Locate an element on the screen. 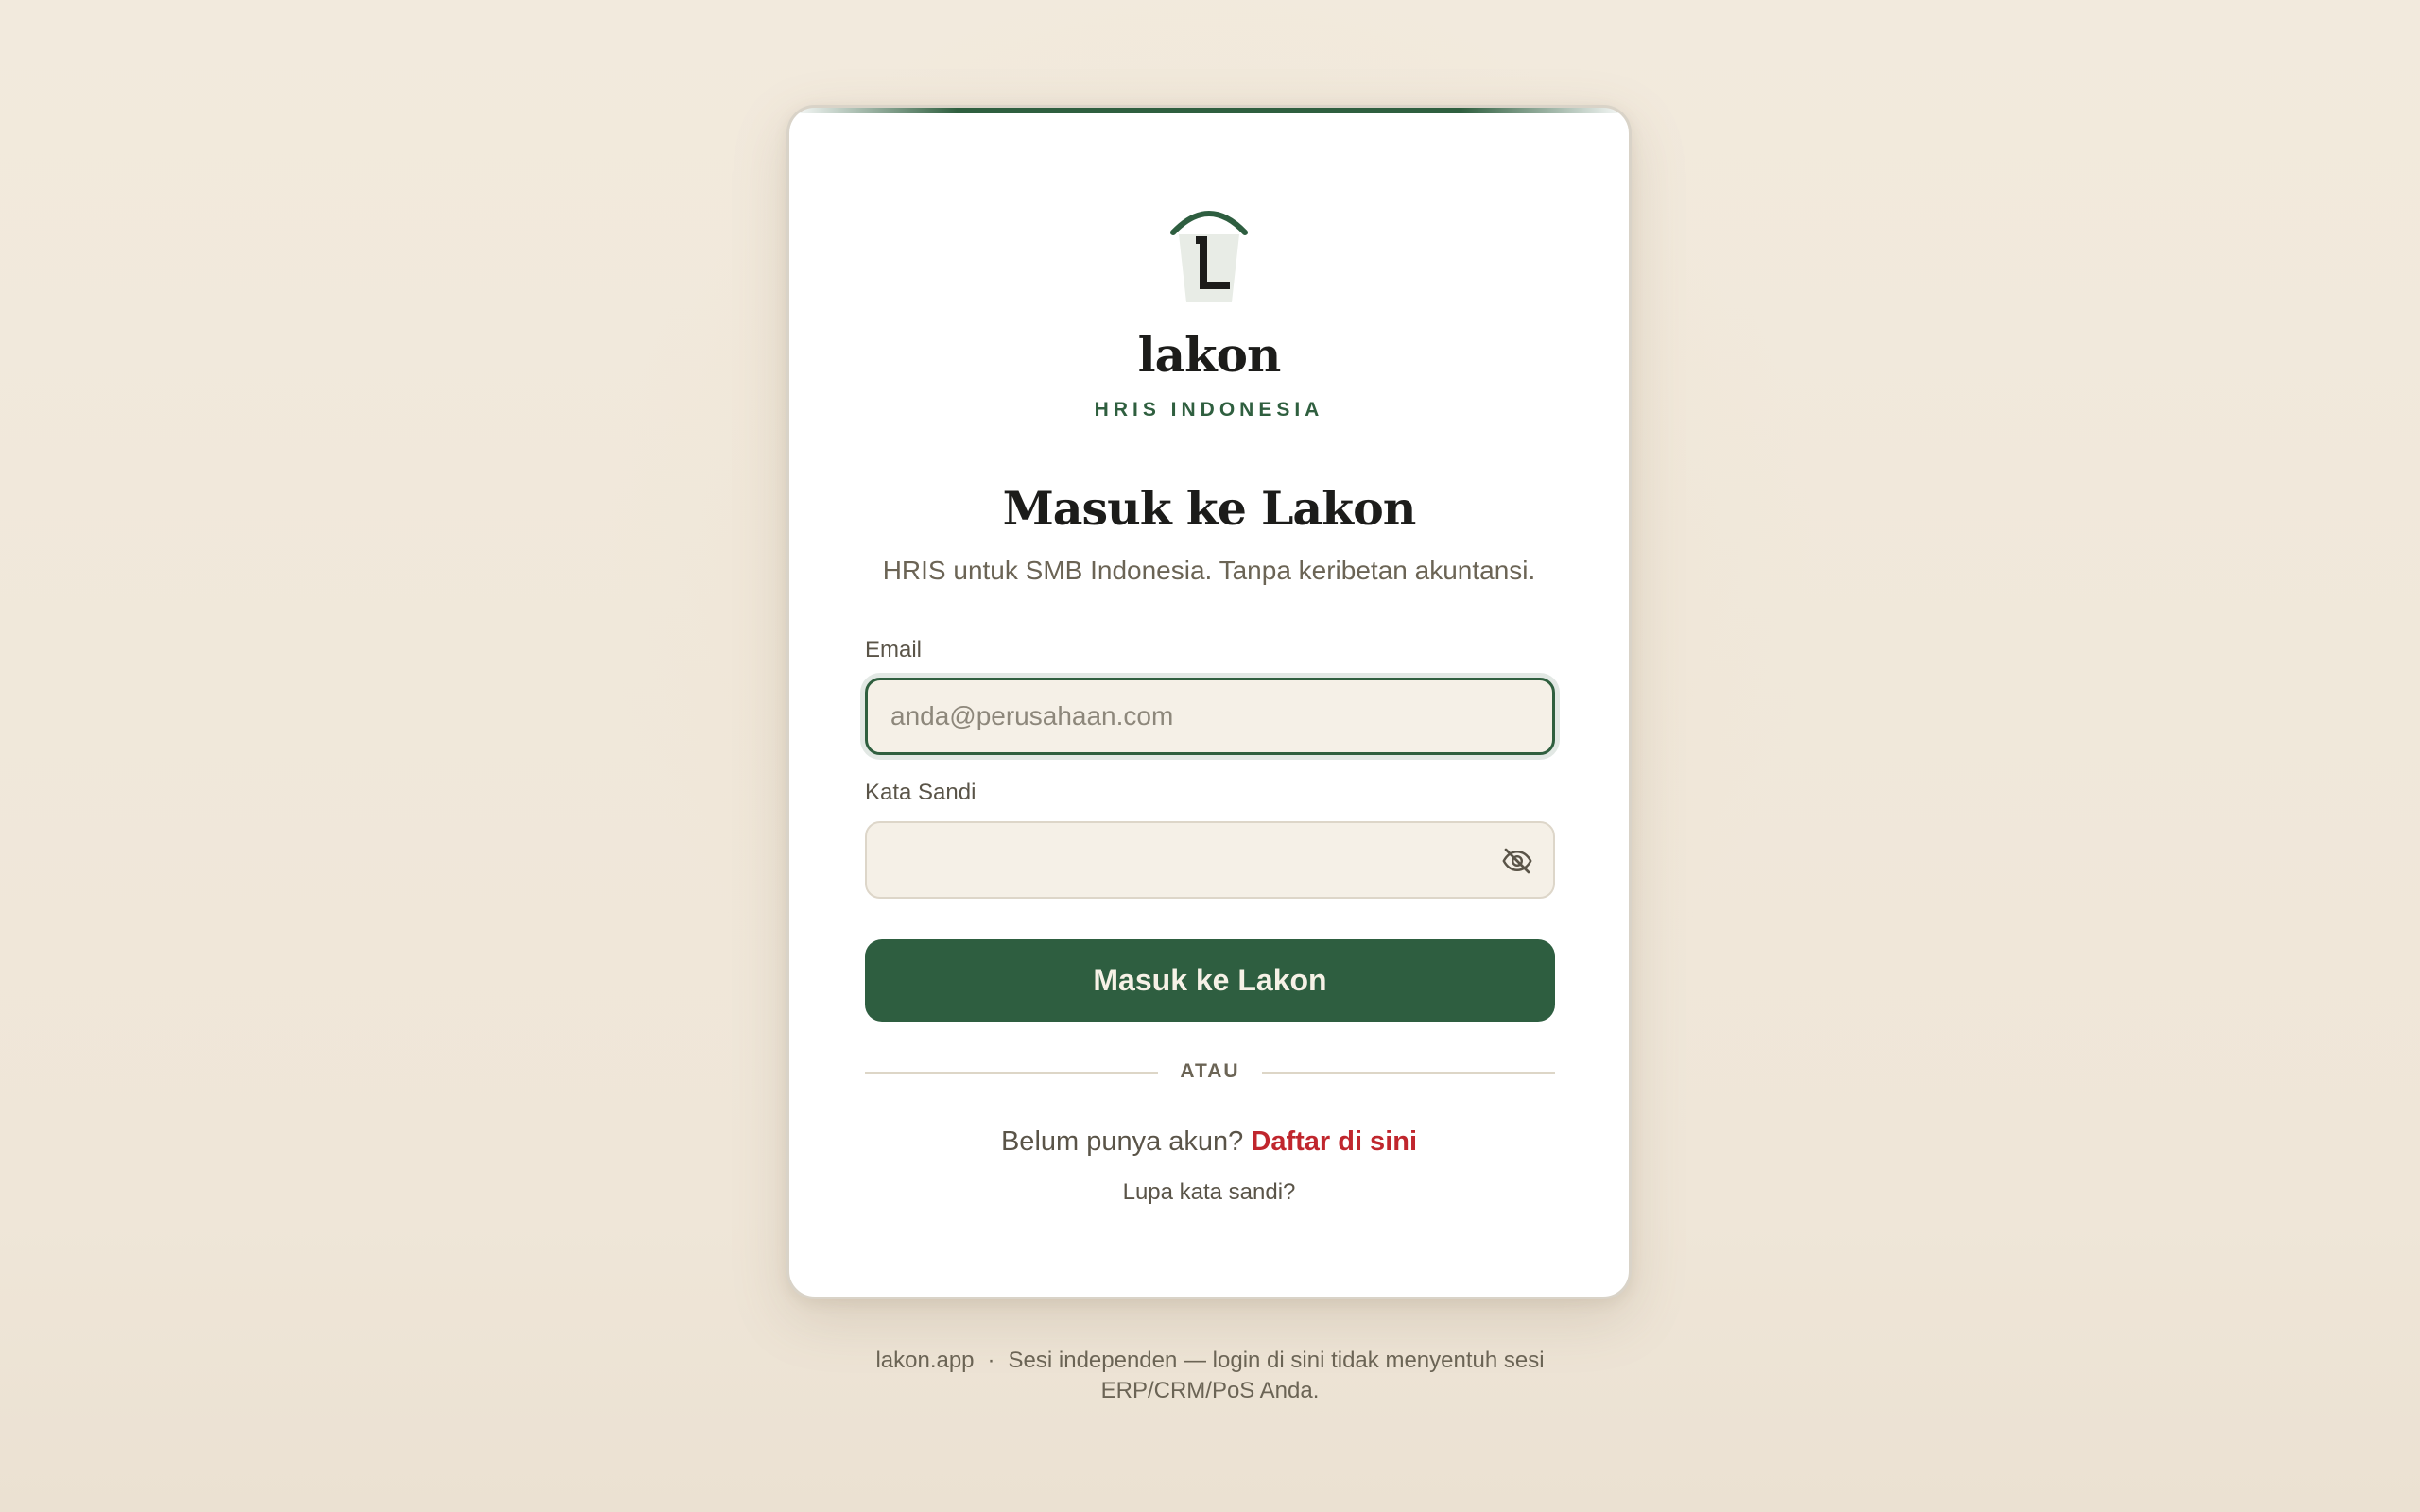 This screenshot has width=2420, height=1512. brand-tagline: HRIS INDONESIA is located at coordinates (1209, 410).